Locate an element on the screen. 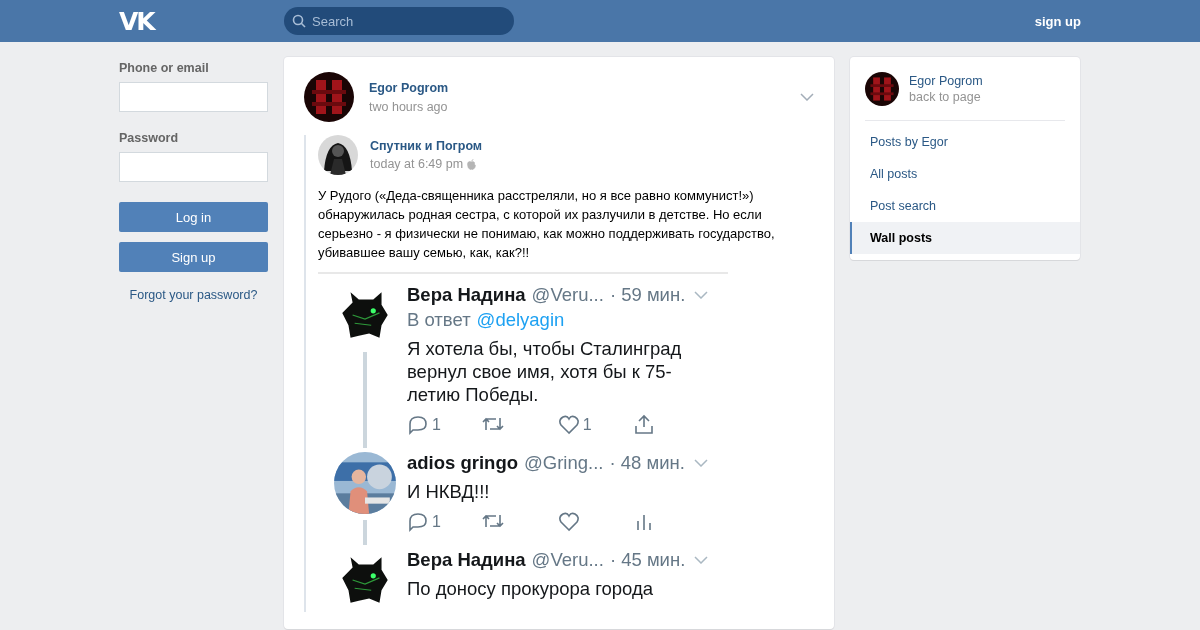 This screenshot has width=1200, height=630. post-time: today at 6:49 pm is located at coordinates (417, 164).